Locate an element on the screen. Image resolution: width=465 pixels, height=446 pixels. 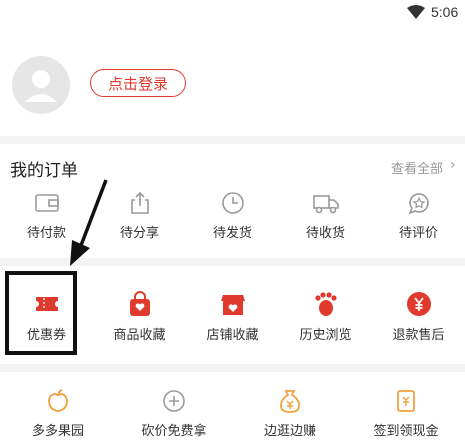
order-item-label: 待评价 is located at coordinates (418, 233).